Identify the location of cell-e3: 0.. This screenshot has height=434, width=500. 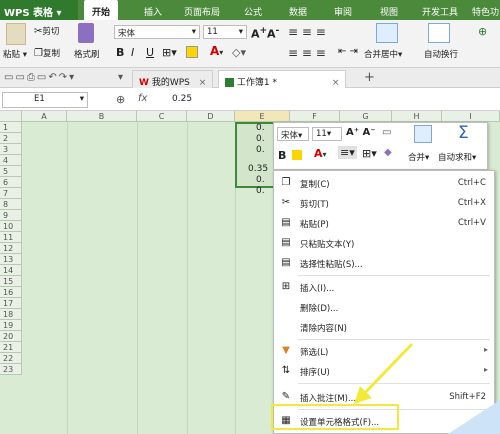
(260, 150).